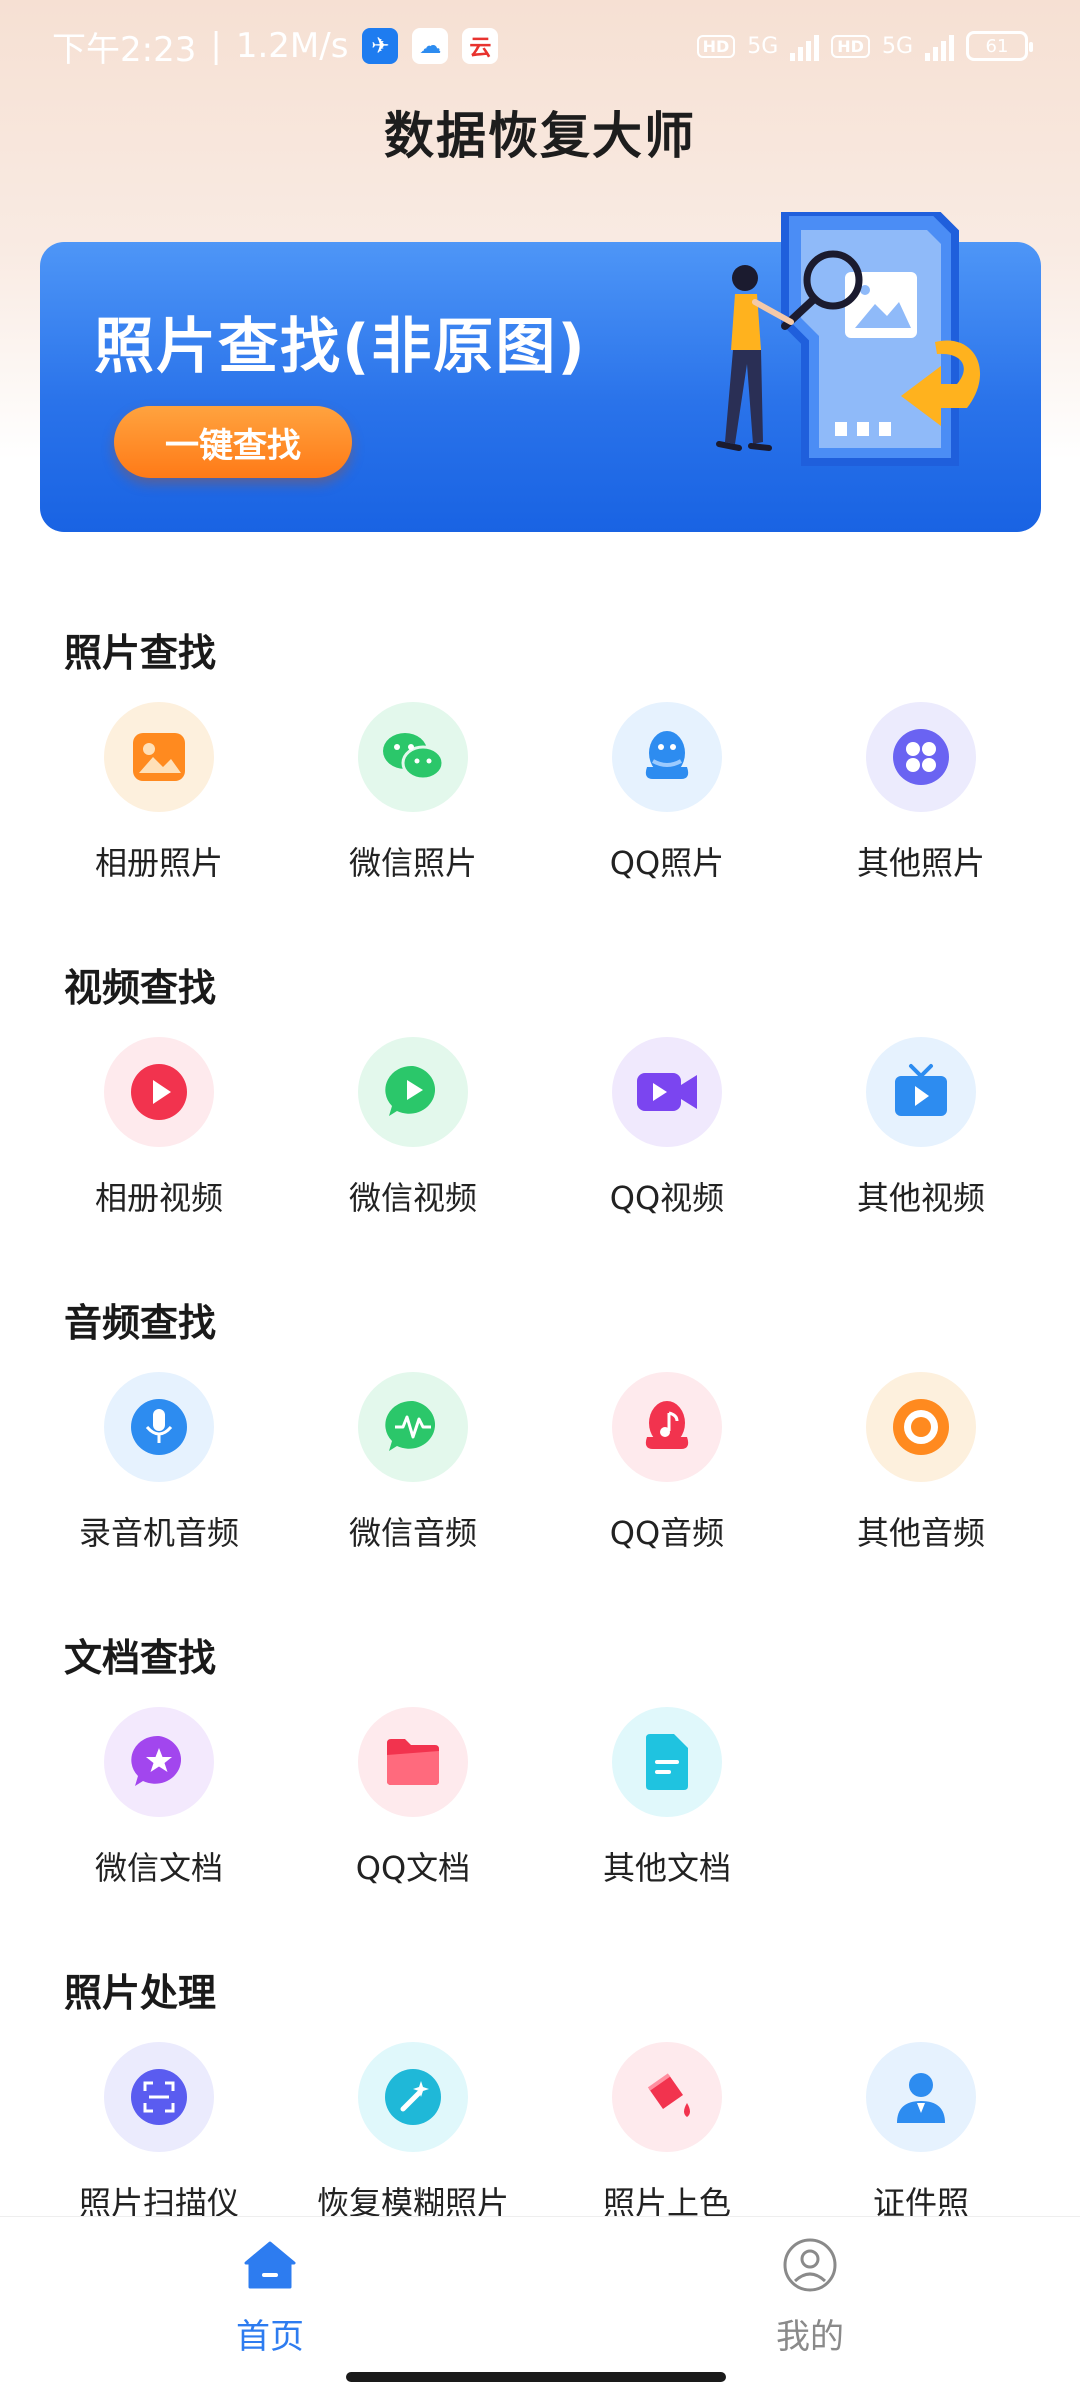 This screenshot has width=1080, height=2400. I want to click on item-qq-videos: QQ视频, so click(667, 1137).